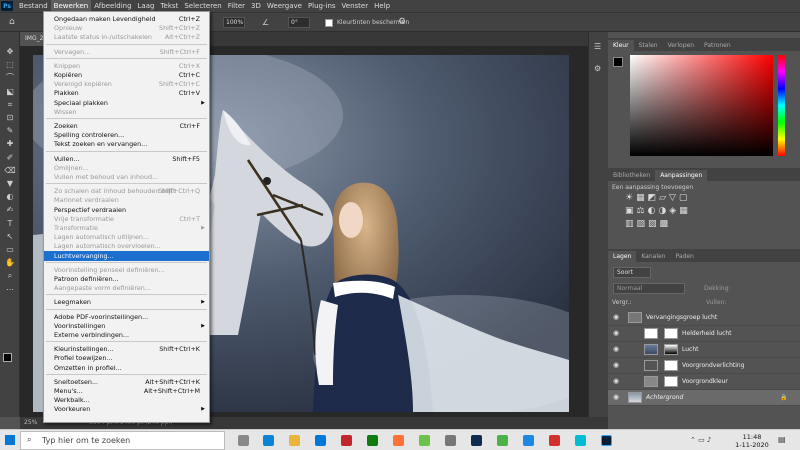 The height and width of the screenshot is (450, 800). Describe the element at coordinates (10, 157) in the screenshot. I see `brush-tool-icon: ✐` at that location.